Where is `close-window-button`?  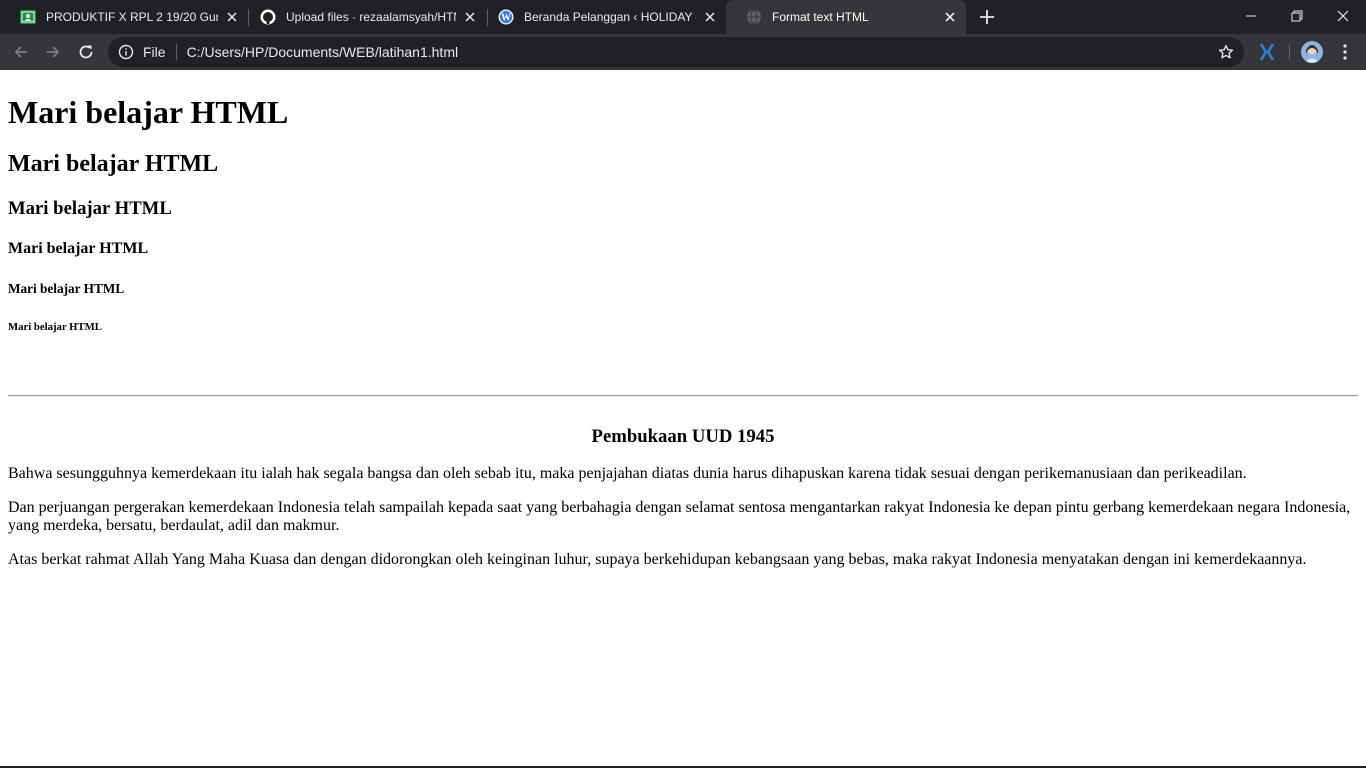
close-window-button is located at coordinates (1343, 16).